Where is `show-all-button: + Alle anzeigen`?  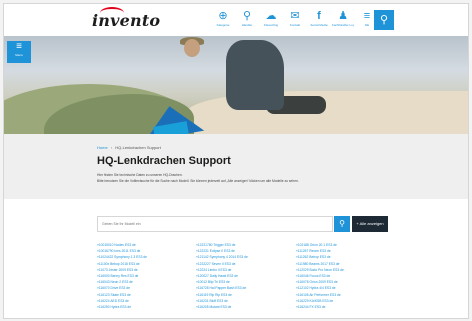 show-all-button: + Alle anzeigen is located at coordinates (370, 224).